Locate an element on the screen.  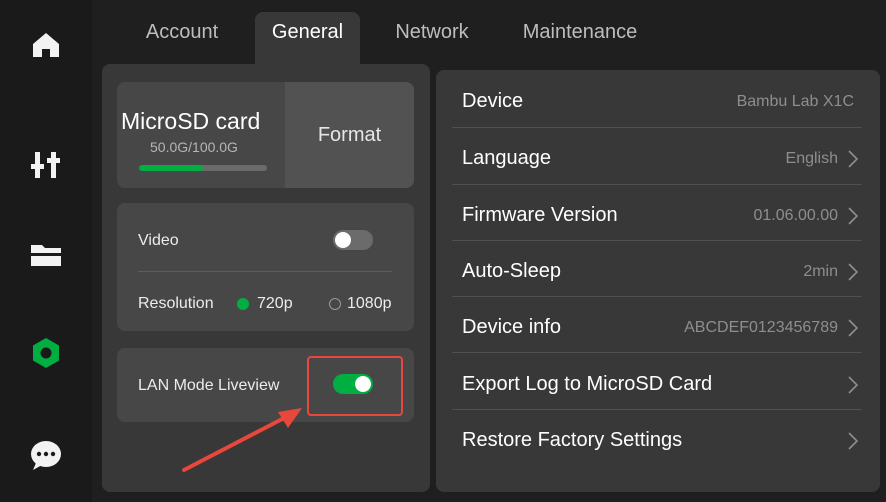
restore-factory-label: Restore Factory Settings is located at coordinates (572, 440).